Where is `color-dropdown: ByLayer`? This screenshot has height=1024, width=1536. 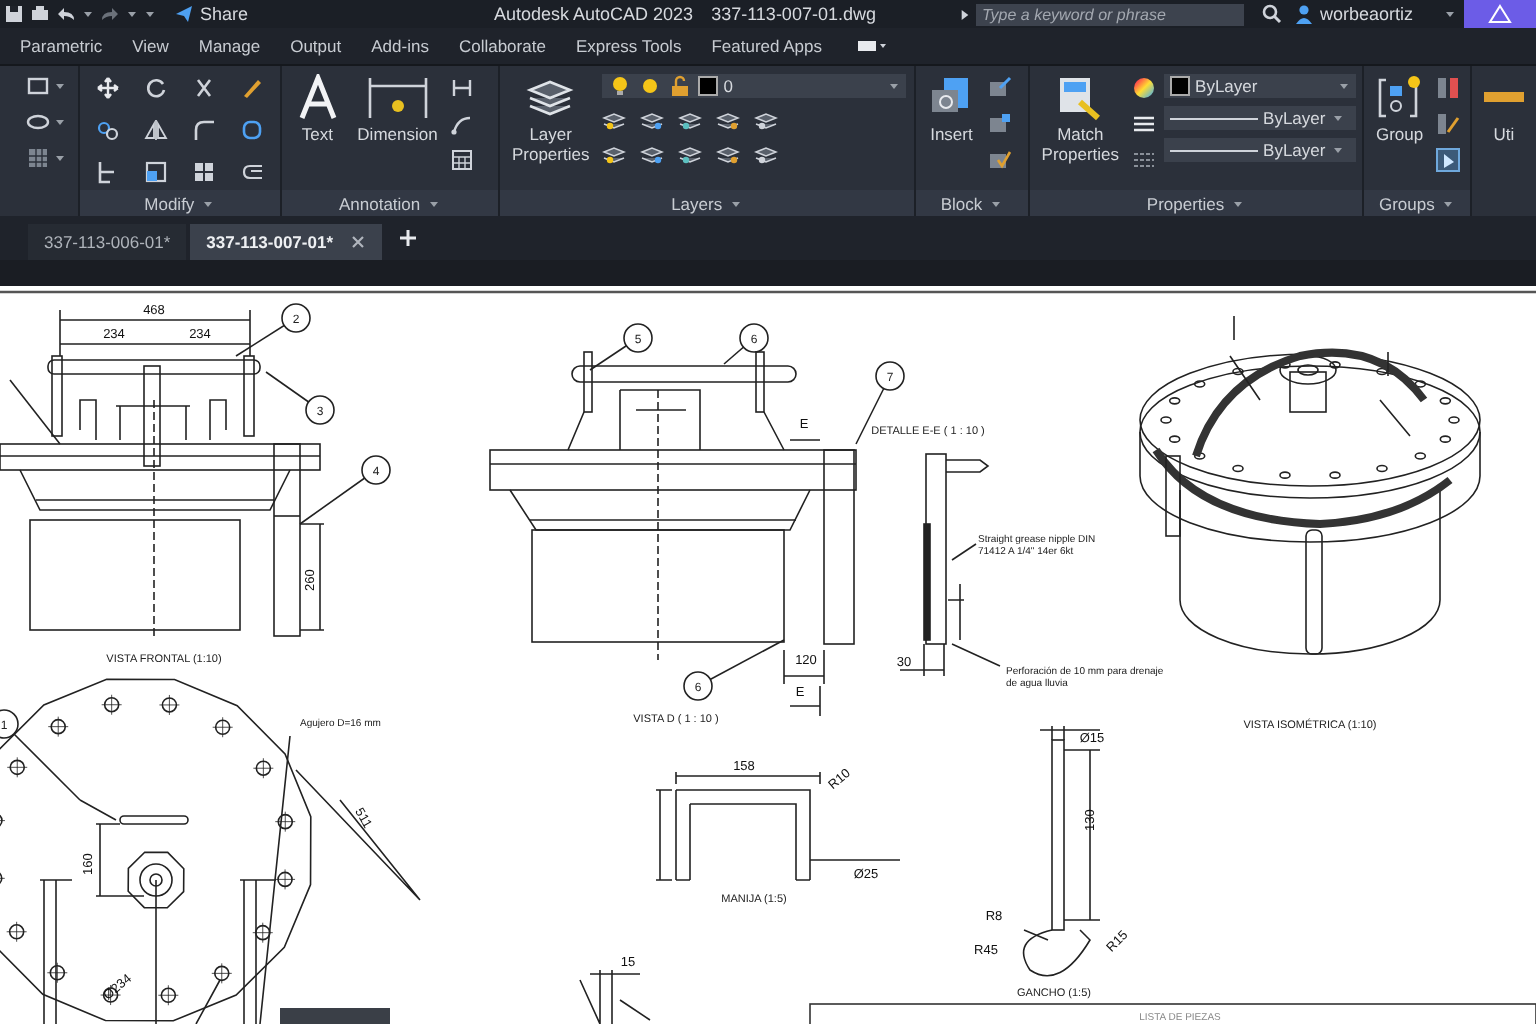 color-dropdown: ByLayer is located at coordinates (1259, 86).